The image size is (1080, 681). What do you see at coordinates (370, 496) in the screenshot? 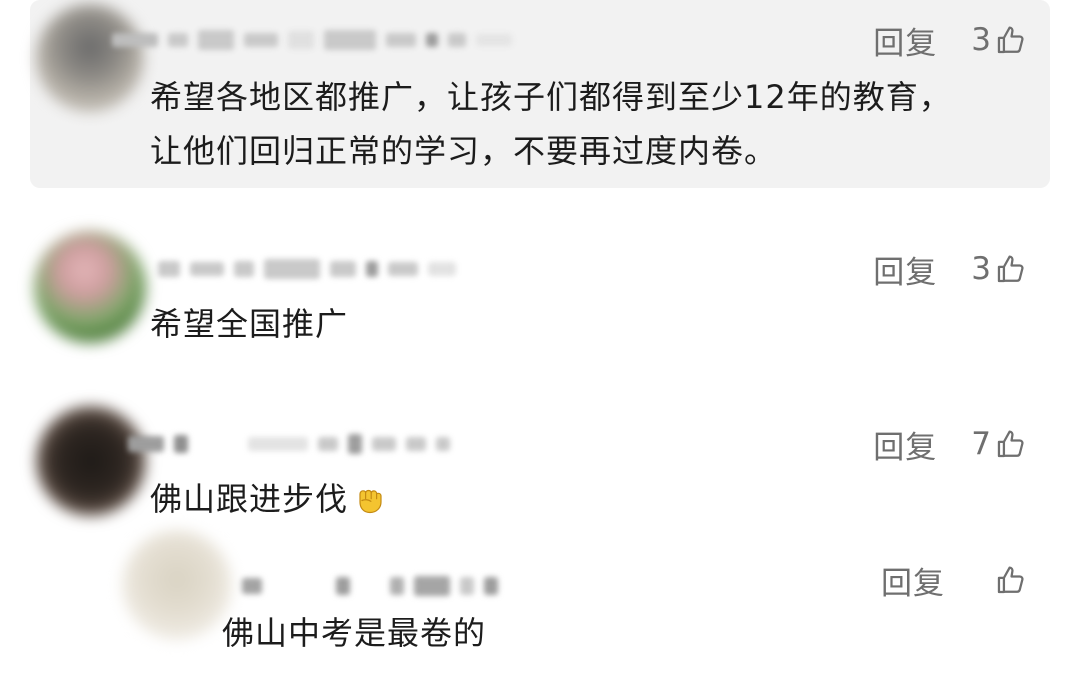
I see `raised-fist-emoji` at bounding box center [370, 496].